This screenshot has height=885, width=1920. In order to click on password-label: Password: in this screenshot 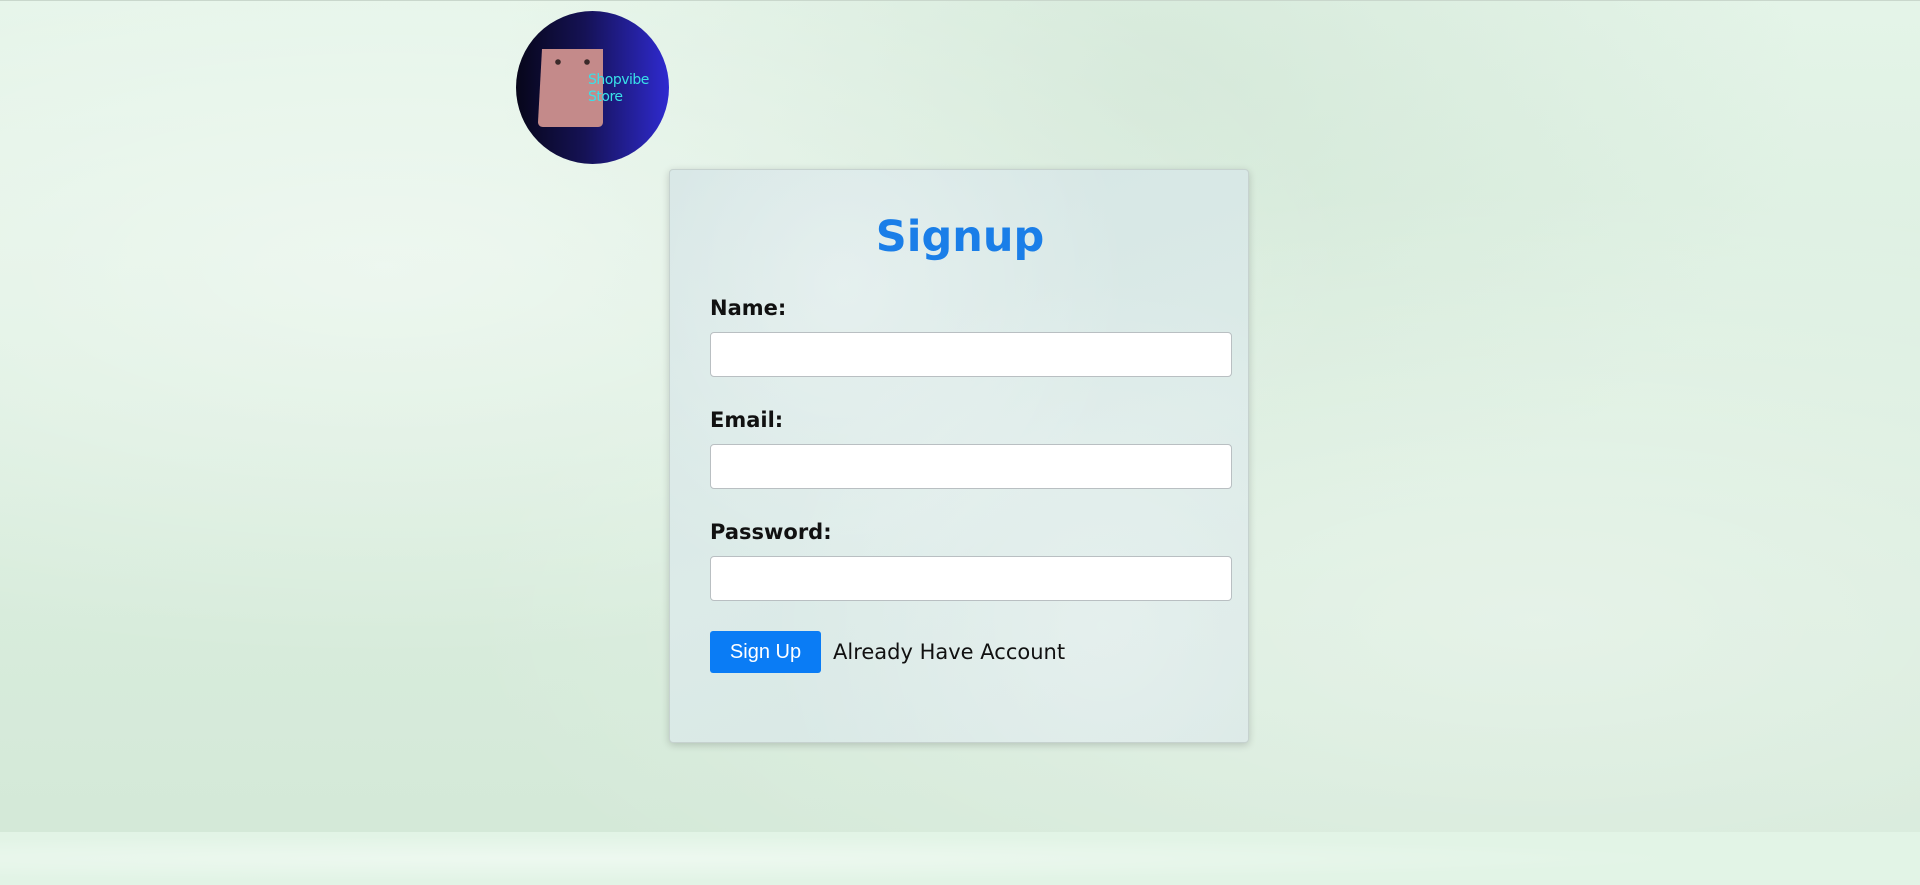, I will do `click(771, 532)`.